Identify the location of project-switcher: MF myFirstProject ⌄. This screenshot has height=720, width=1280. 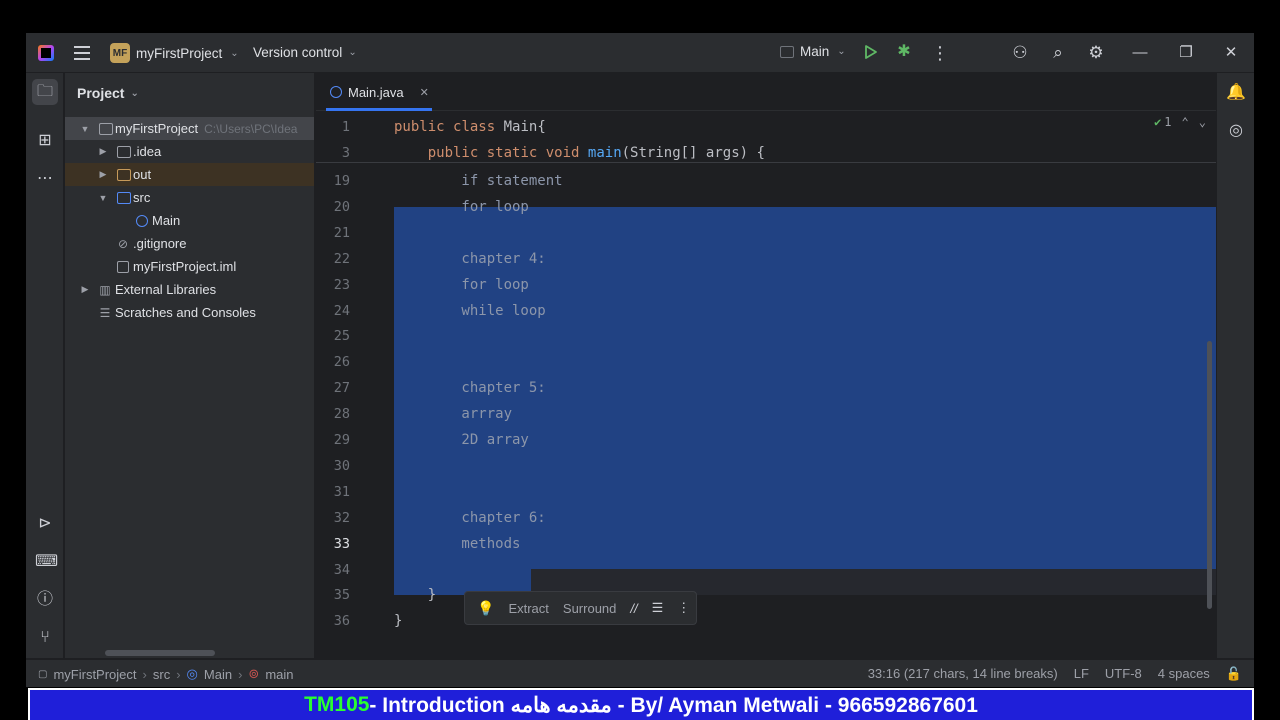
(174, 53).